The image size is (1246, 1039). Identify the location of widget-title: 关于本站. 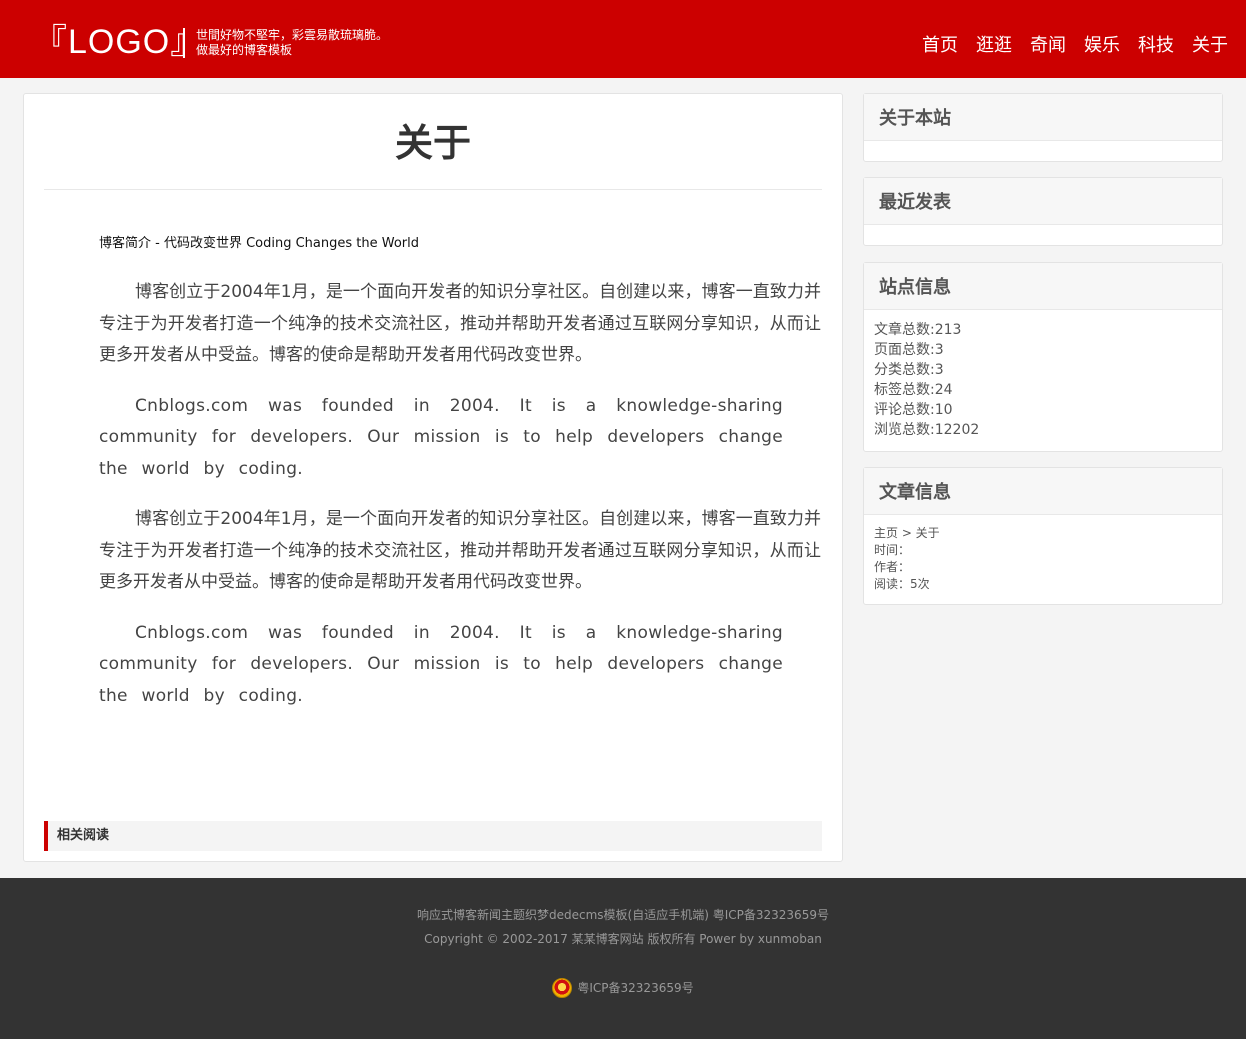
(1043, 117).